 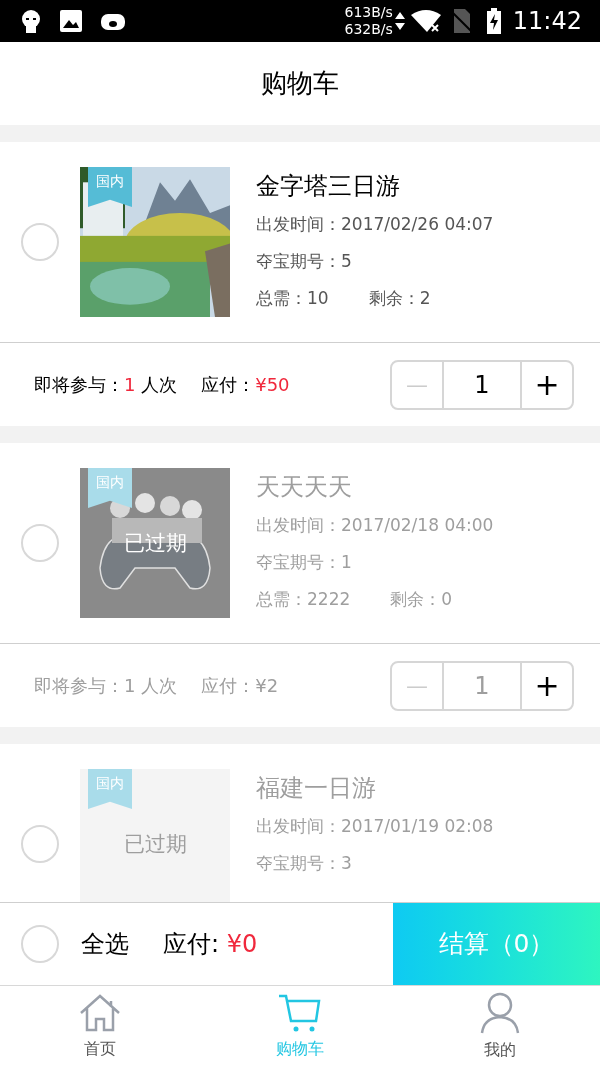 What do you see at coordinates (304, 863) in the screenshot?
I see `period-number: 夺宝期号：3` at bounding box center [304, 863].